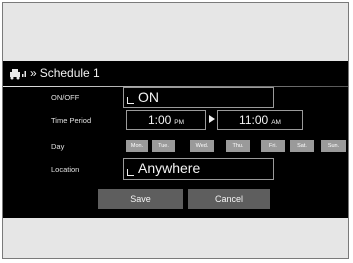  Describe the element at coordinates (273, 146) in the screenshot. I see `day-fri-button: Fri.` at that location.